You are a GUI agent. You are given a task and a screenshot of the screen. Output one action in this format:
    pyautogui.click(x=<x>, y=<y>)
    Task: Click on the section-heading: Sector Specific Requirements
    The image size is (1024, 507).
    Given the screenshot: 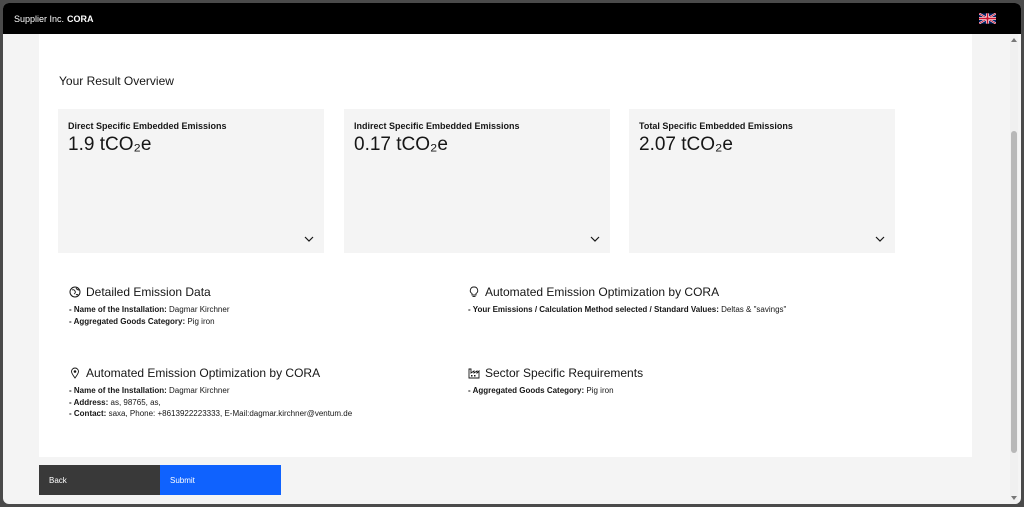 What is the action you would take?
    pyautogui.click(x=555, y=373)
    